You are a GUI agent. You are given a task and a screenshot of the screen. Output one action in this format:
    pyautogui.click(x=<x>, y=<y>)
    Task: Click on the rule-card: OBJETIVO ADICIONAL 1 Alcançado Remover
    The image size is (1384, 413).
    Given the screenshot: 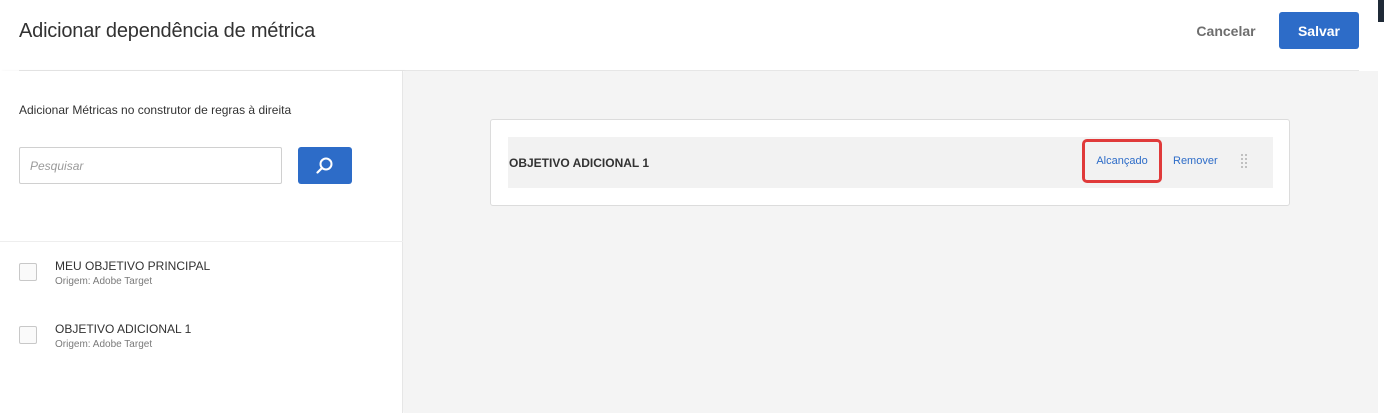 What is the action you would take?
    pyautogui.click(x=890, y=162)
    